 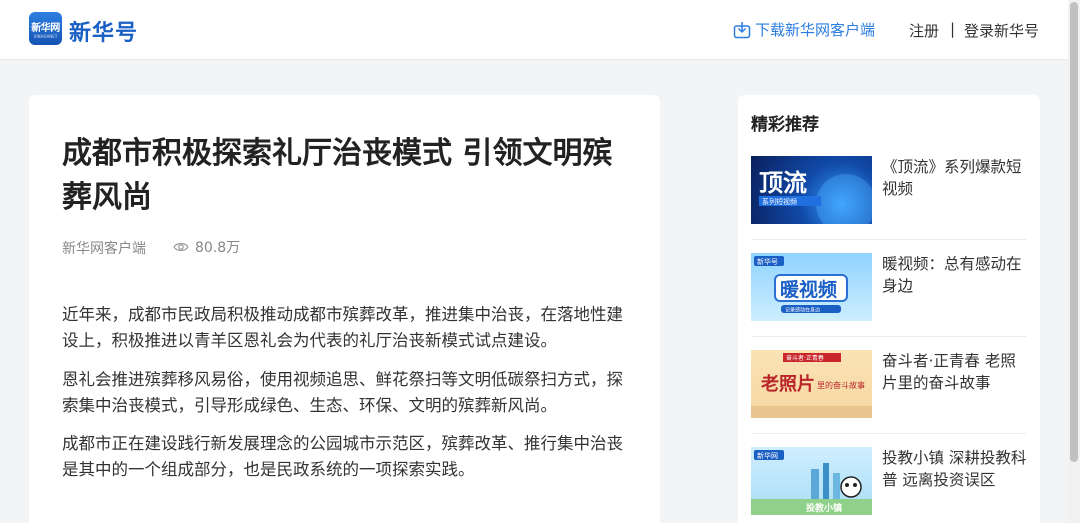 I want to click on page-scrollbar, so click(x=1074, y=261).